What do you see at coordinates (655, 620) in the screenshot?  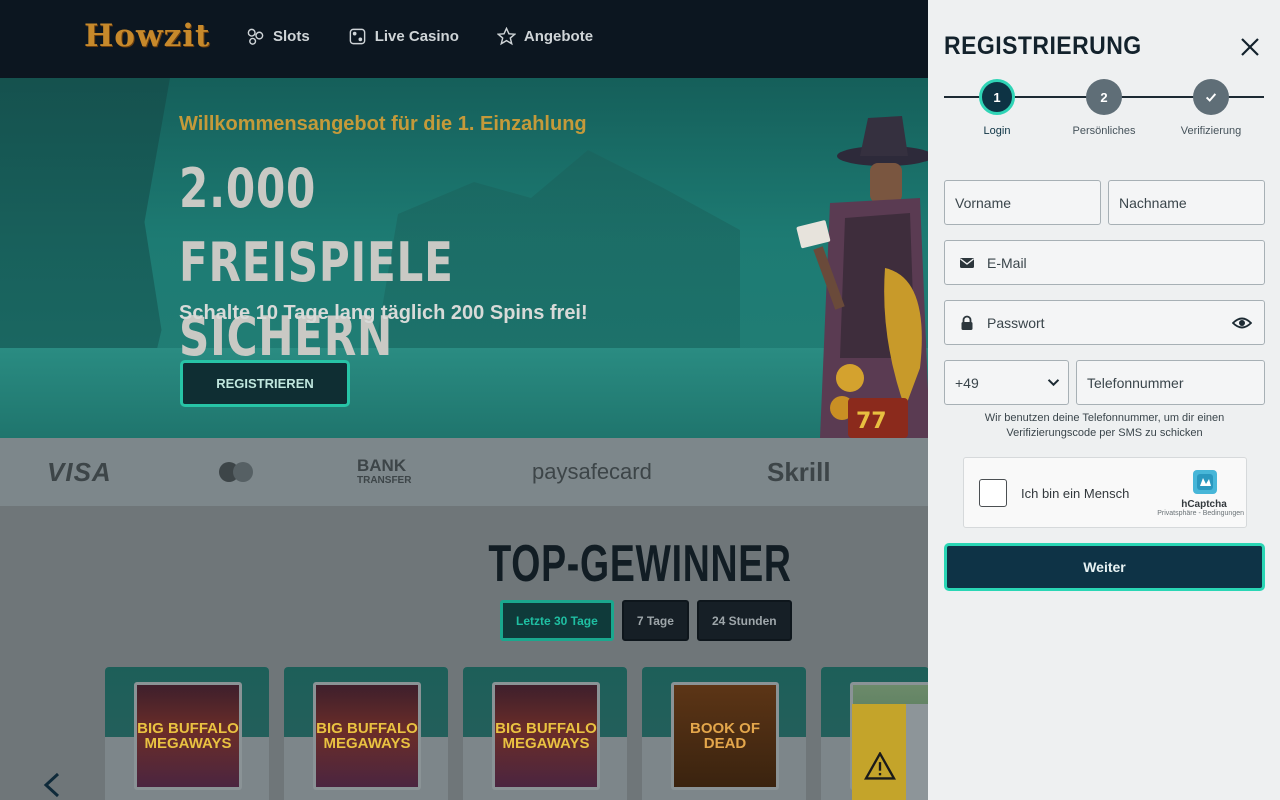 I see `tab-7-days: 7 Tage` at bounding box center [655, 620].